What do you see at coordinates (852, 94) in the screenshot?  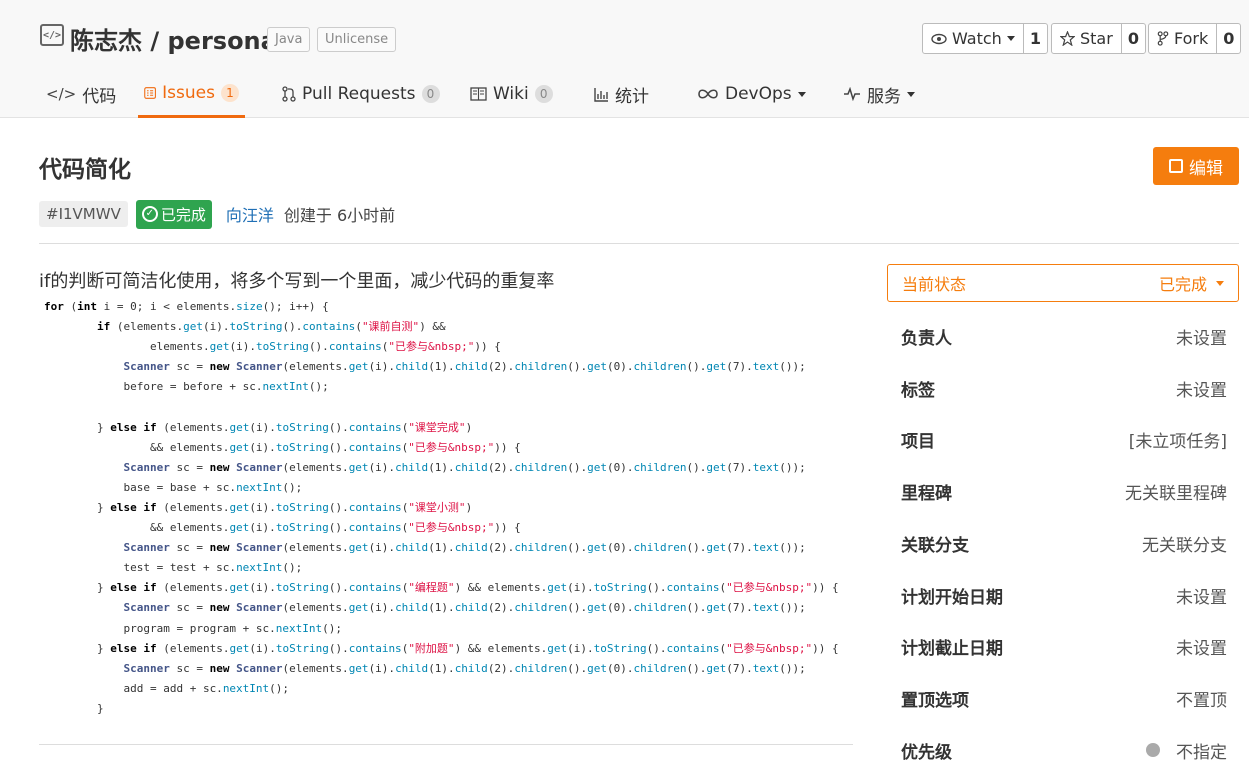 I see `pulse-icon` at bounding box center [852, 94].